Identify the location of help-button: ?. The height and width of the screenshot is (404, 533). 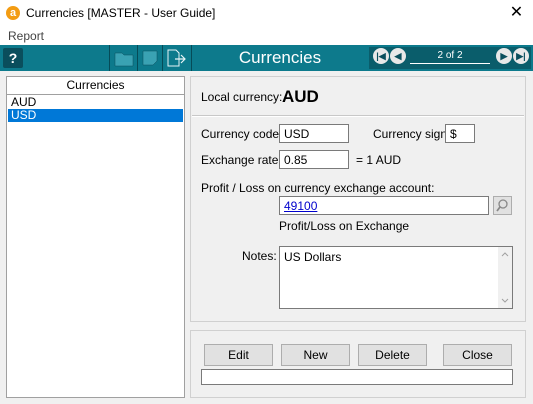
(13, 58).